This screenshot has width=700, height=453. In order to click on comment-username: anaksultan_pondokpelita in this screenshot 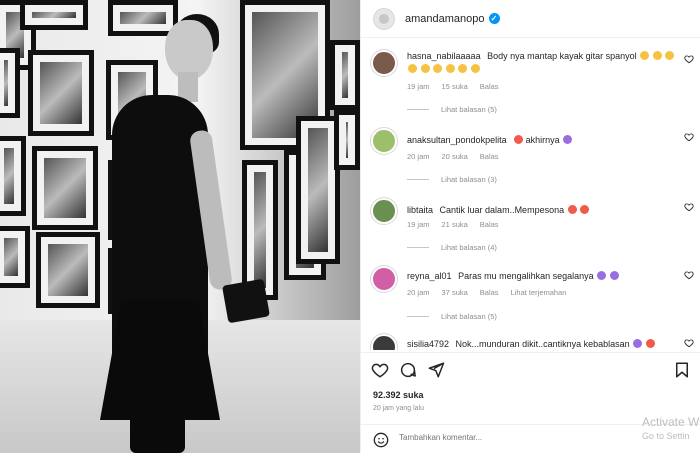, I will do `click(457, 140)`.